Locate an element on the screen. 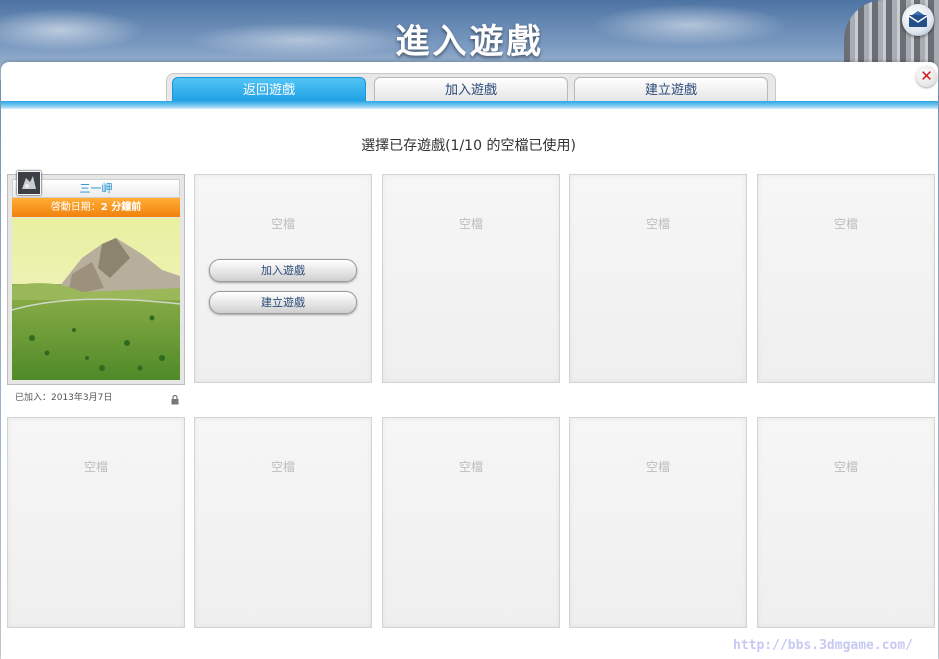 The height and width of the screenshot is (659, 939). tab-join-game: 加入遊戲 is located at coordinates (471, 90).